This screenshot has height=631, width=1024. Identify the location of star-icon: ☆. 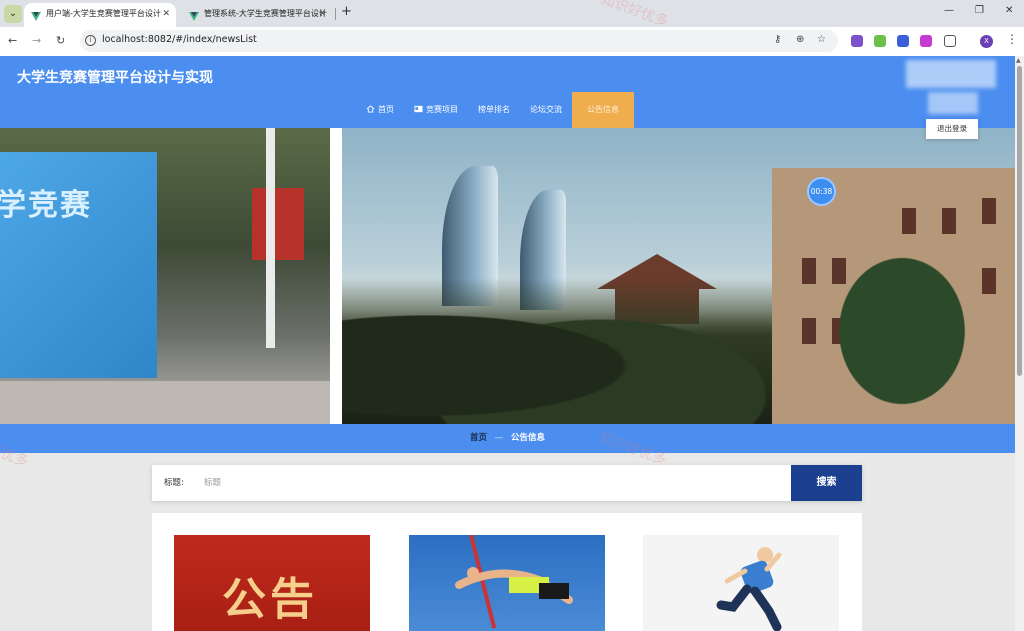
(821, 39).